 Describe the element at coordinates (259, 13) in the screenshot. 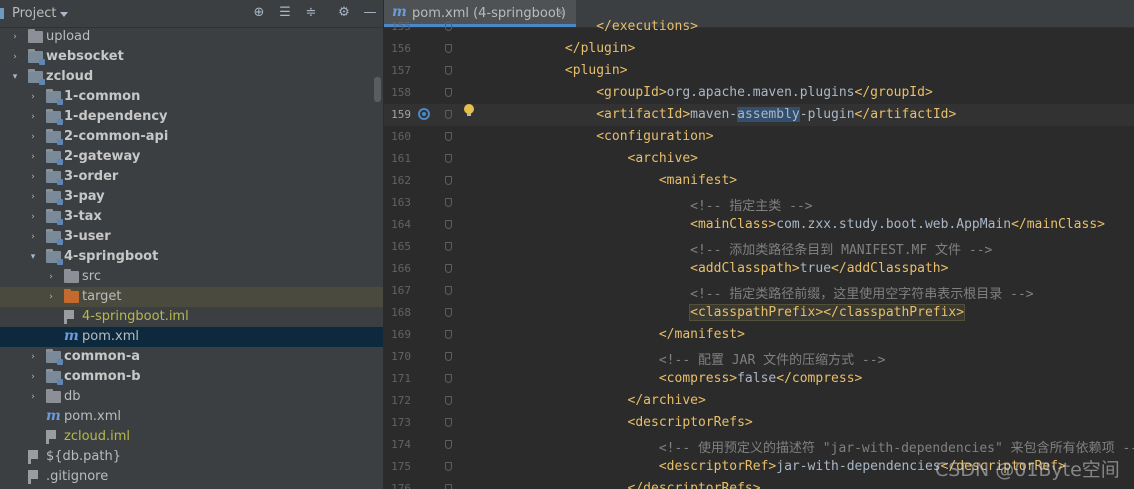

I see `locate-icon: ⊕` at that location.